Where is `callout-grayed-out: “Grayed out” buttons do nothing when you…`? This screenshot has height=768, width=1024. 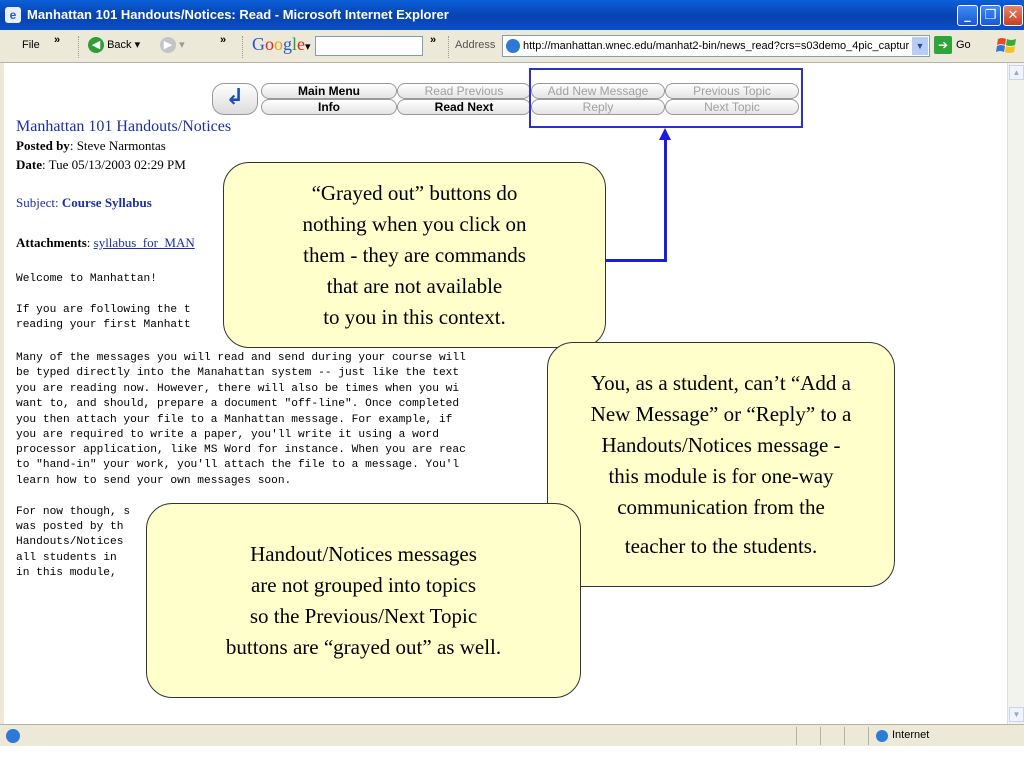
callout-grayed-out: “Grayed out” buttons do nothing when you… is located at coordinates (414, 255).